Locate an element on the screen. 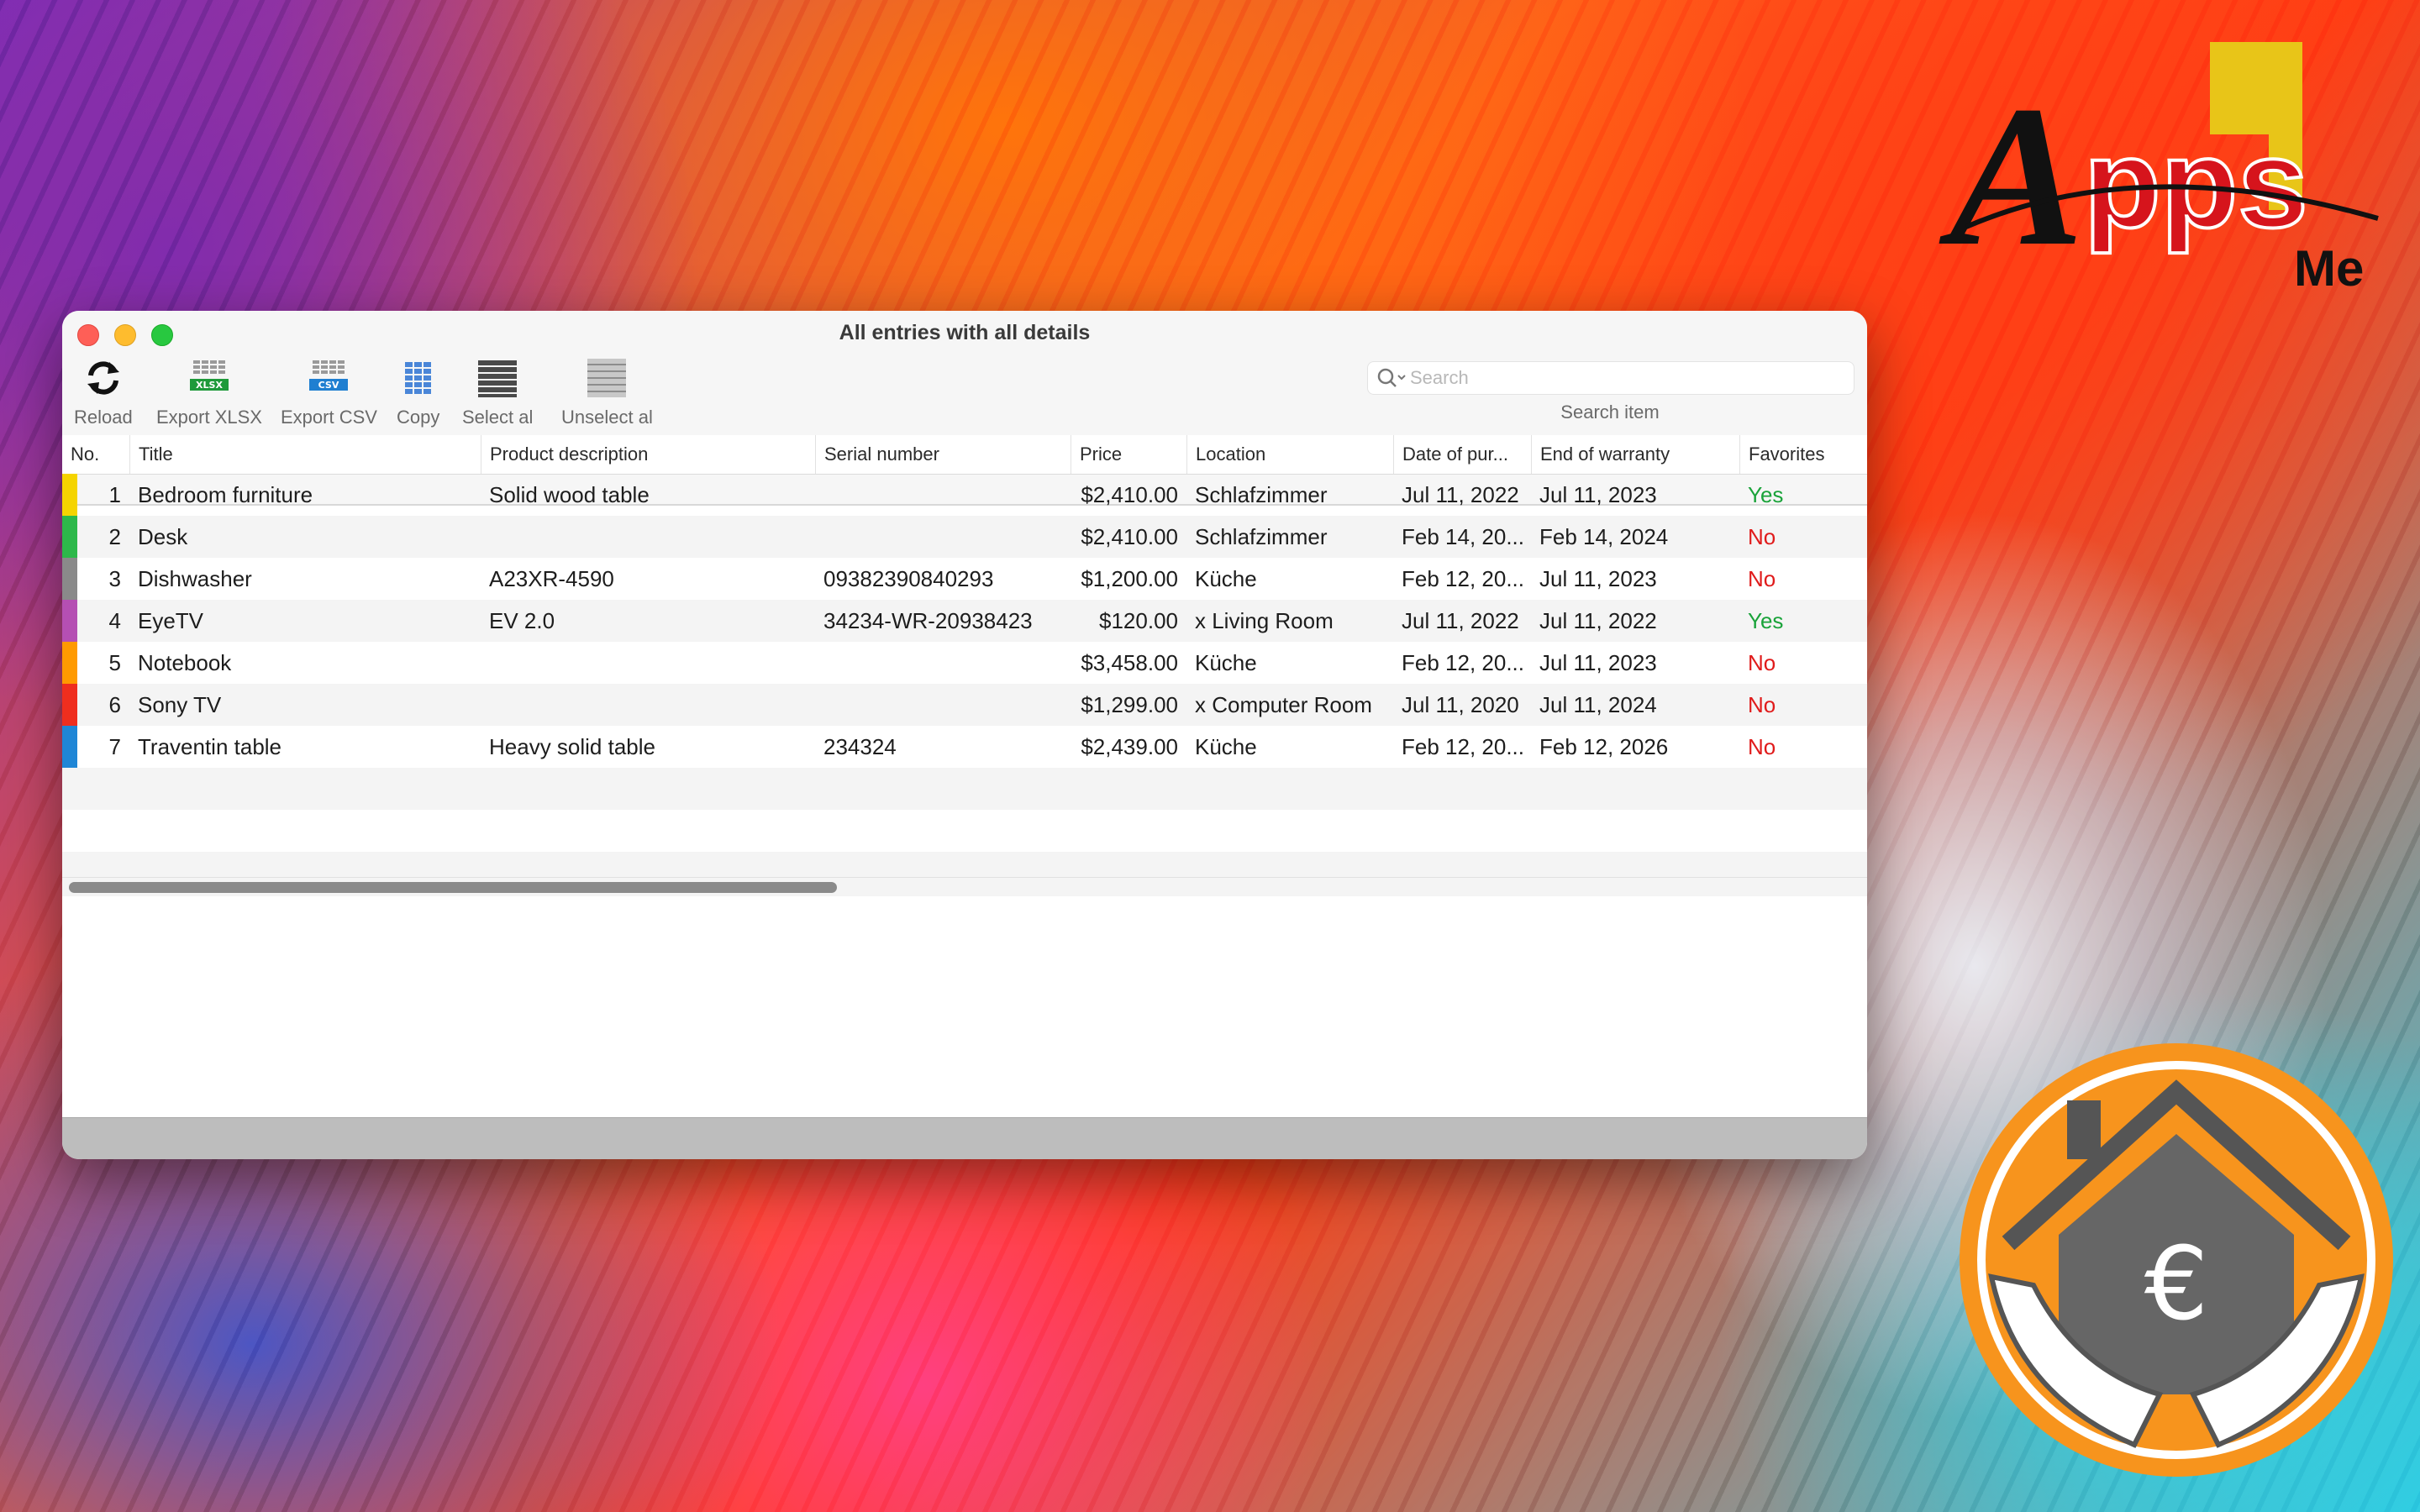 The image size is (2420, 1512). cell-no: 7 is located at coordinates (114, 746).